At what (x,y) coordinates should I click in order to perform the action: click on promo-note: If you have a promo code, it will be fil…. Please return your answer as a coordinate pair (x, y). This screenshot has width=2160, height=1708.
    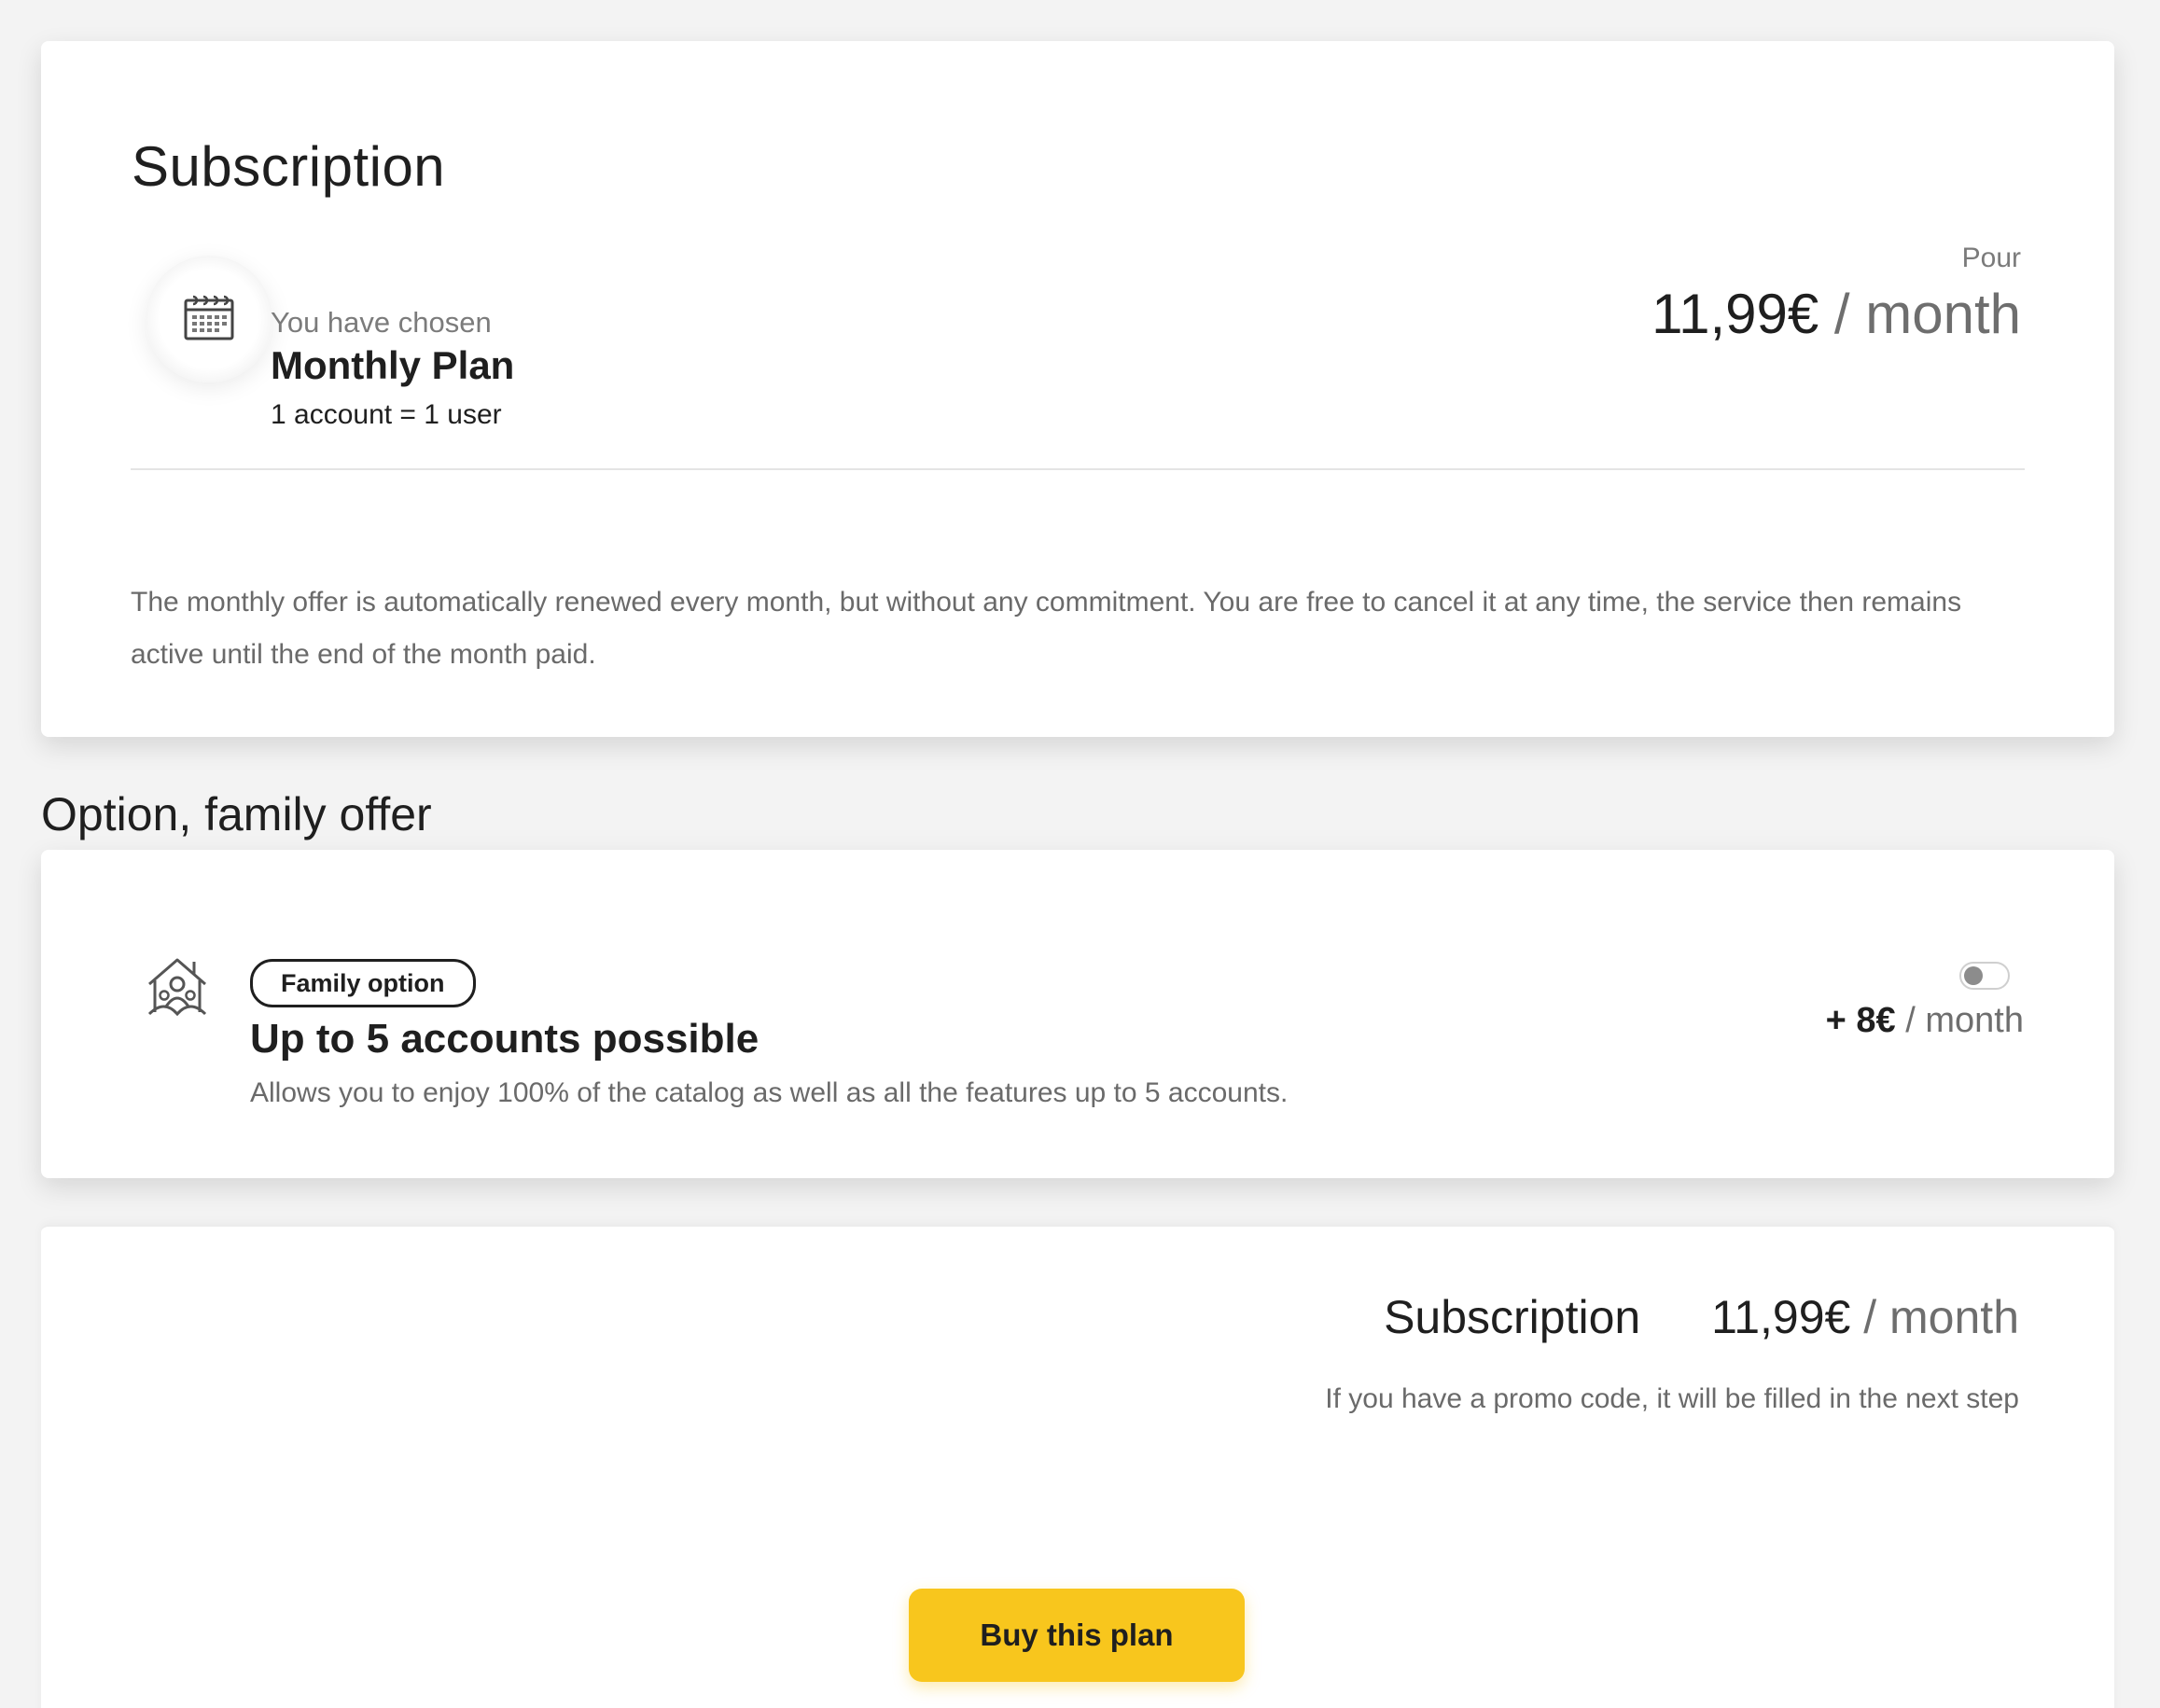
    Looking at the image, I should click on (1672, 1398).